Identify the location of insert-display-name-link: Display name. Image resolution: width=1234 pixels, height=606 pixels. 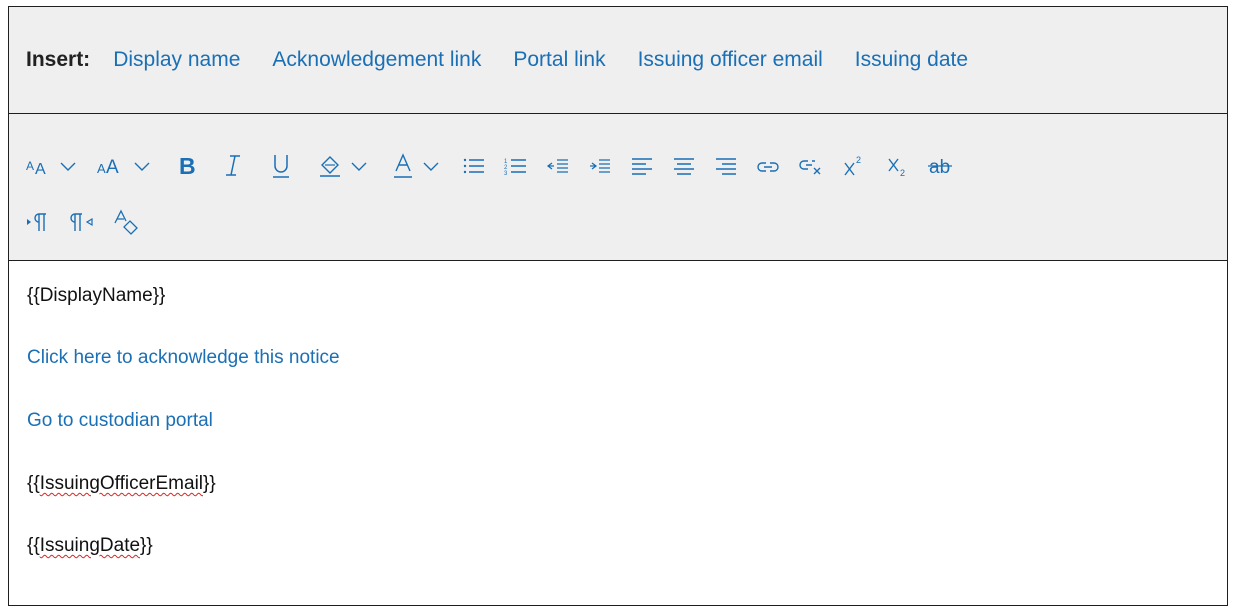
(176, 60).